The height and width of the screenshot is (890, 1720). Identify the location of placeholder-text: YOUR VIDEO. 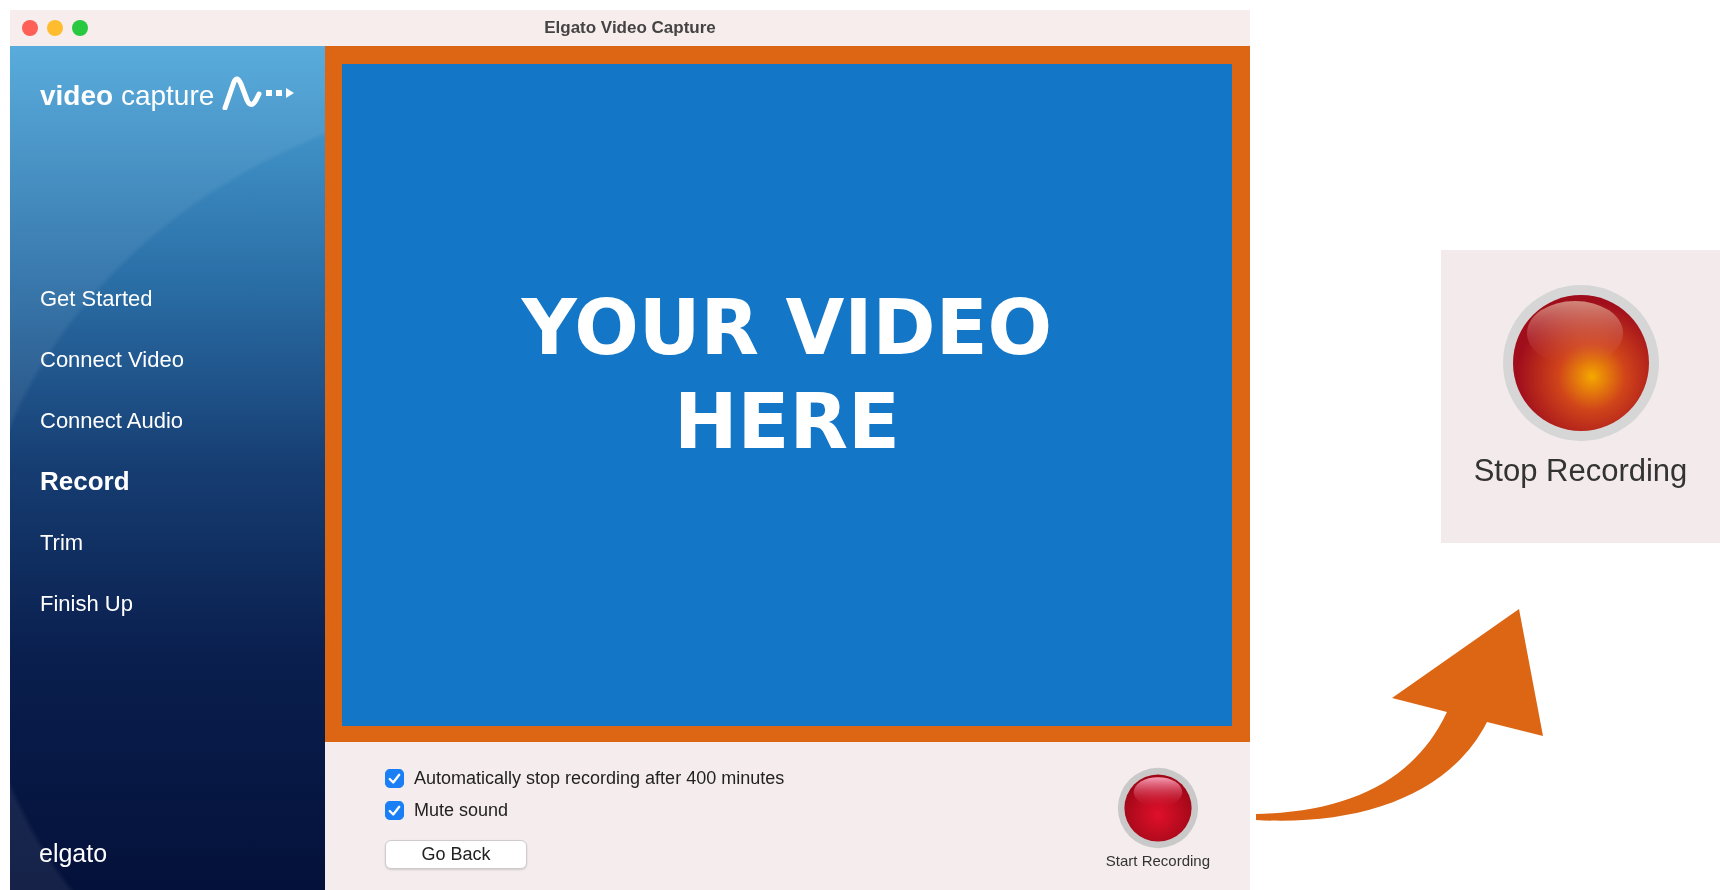
(787, 328).